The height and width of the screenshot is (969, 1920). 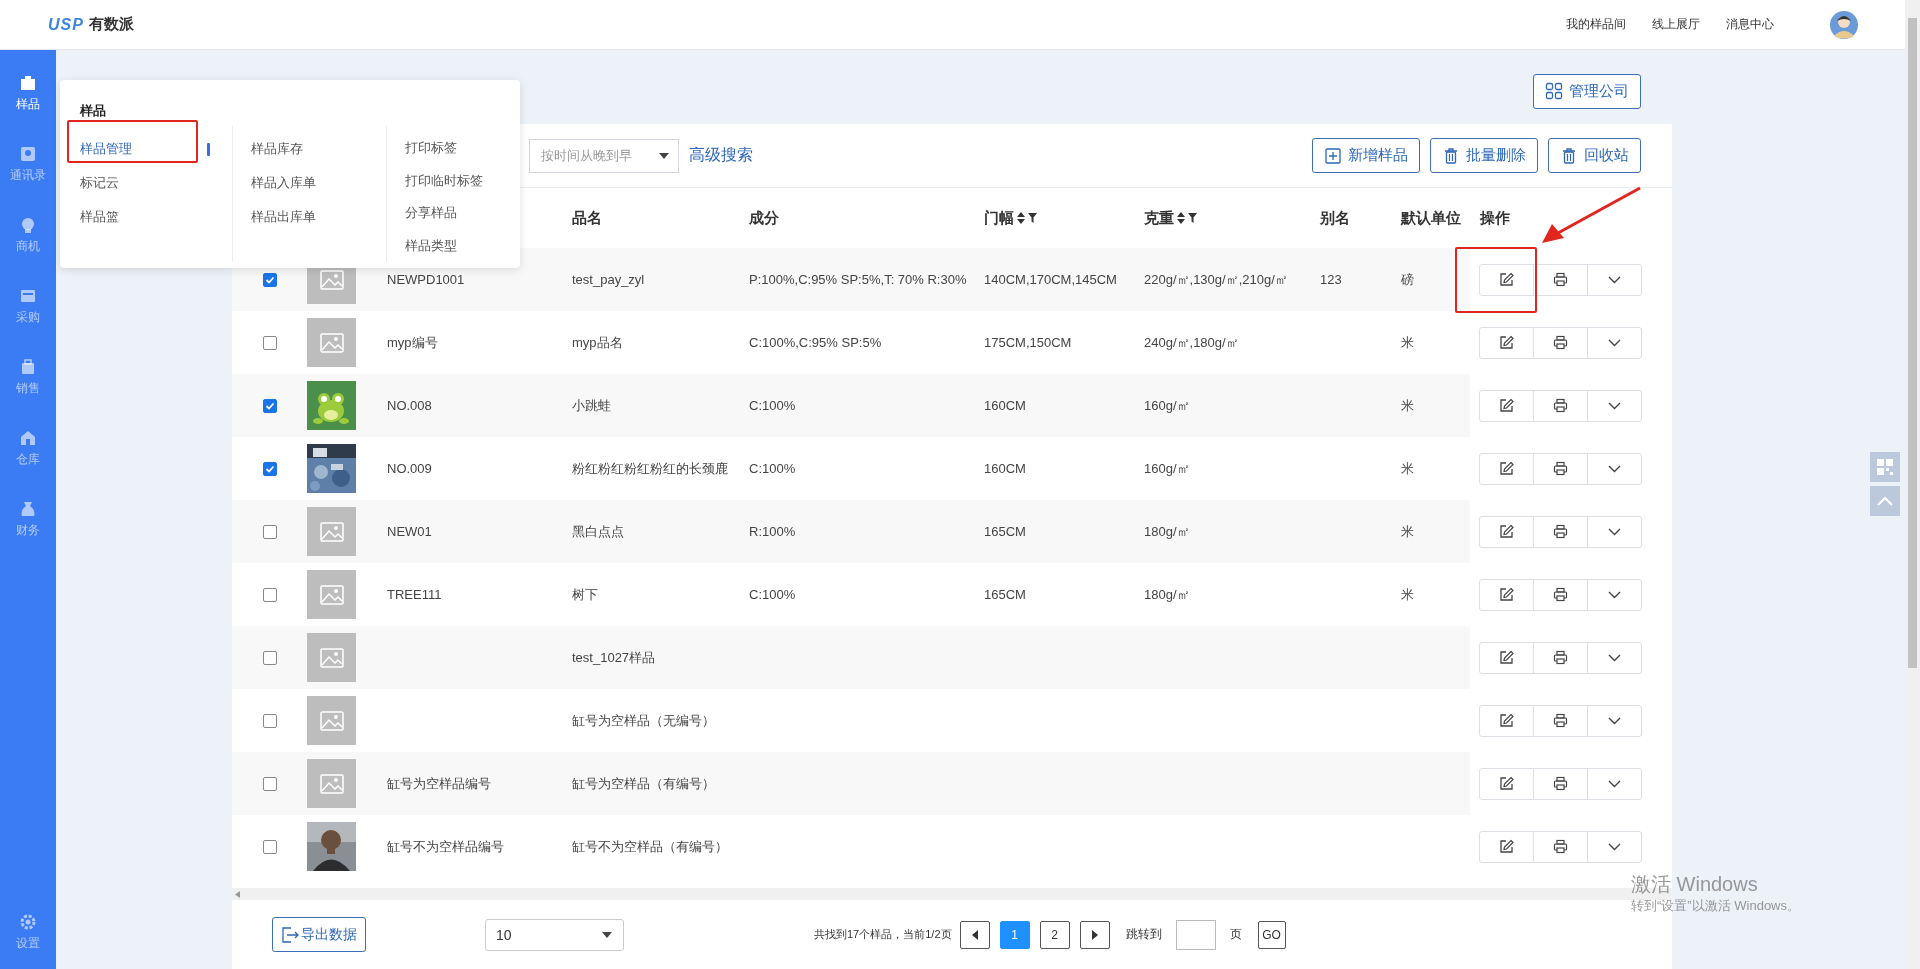 I want to click on caret-icon, so click(x=664, y=155).